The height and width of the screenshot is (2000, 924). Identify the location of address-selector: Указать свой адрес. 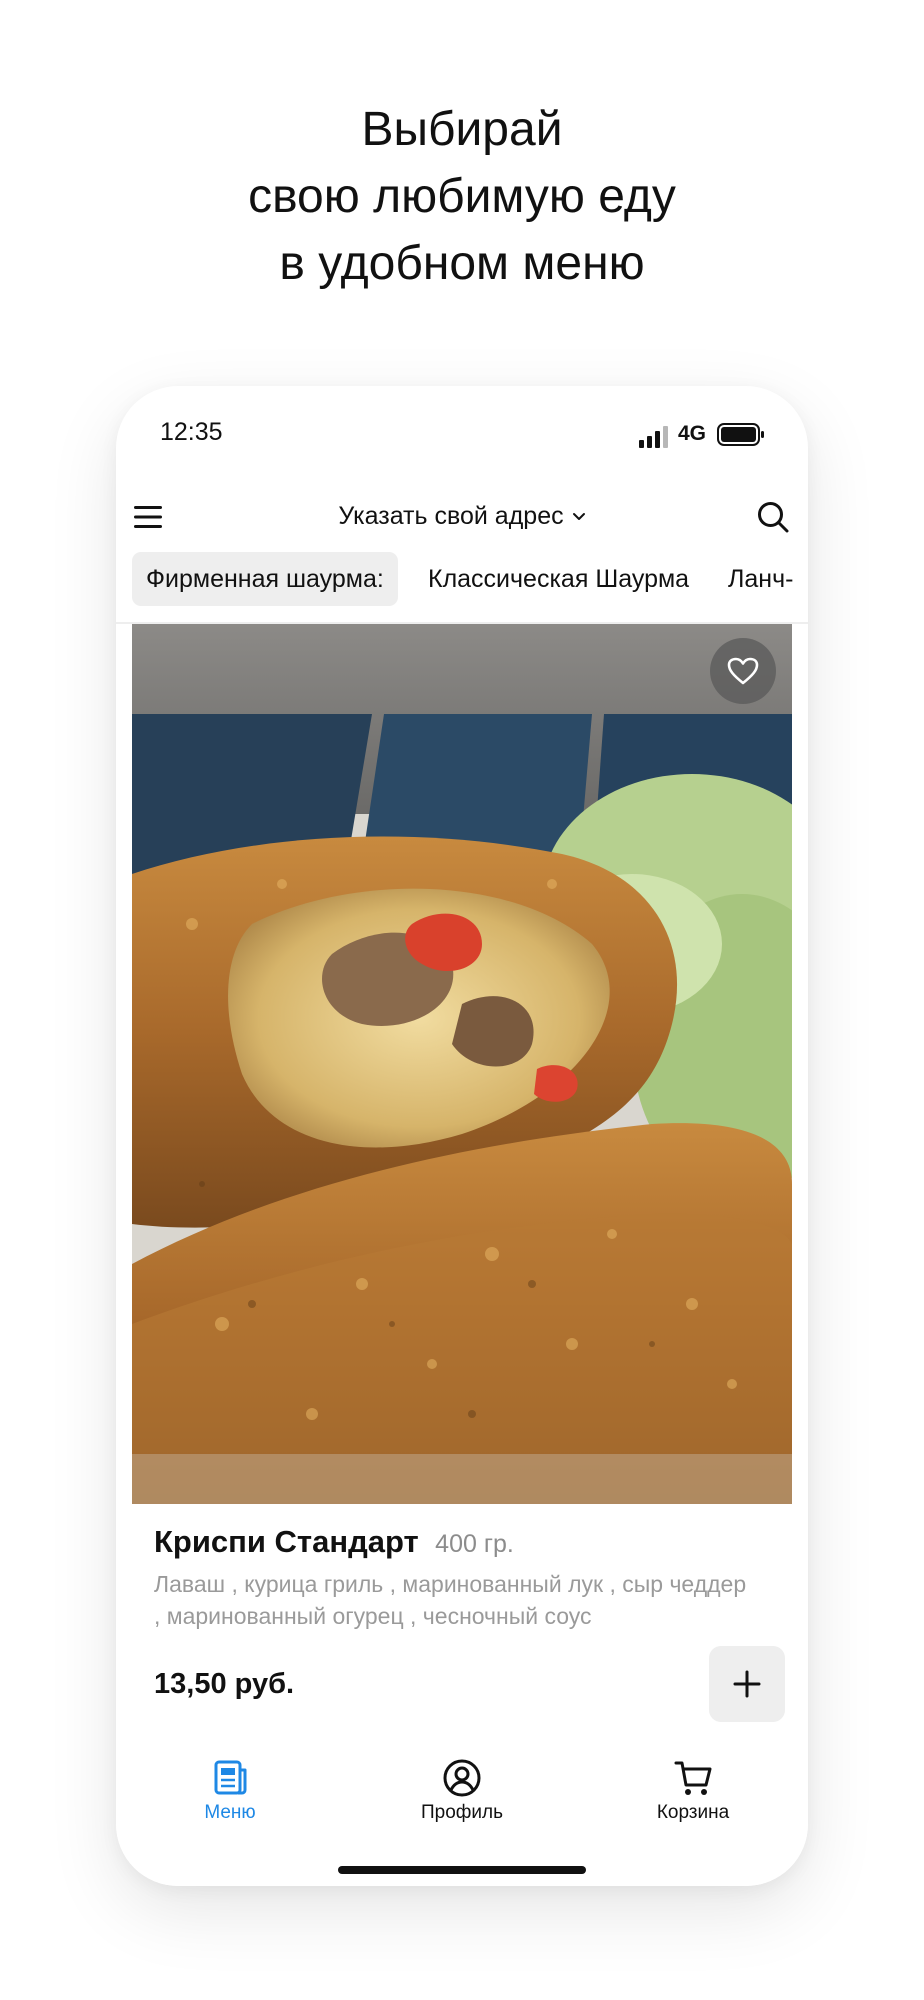
(462, 516).